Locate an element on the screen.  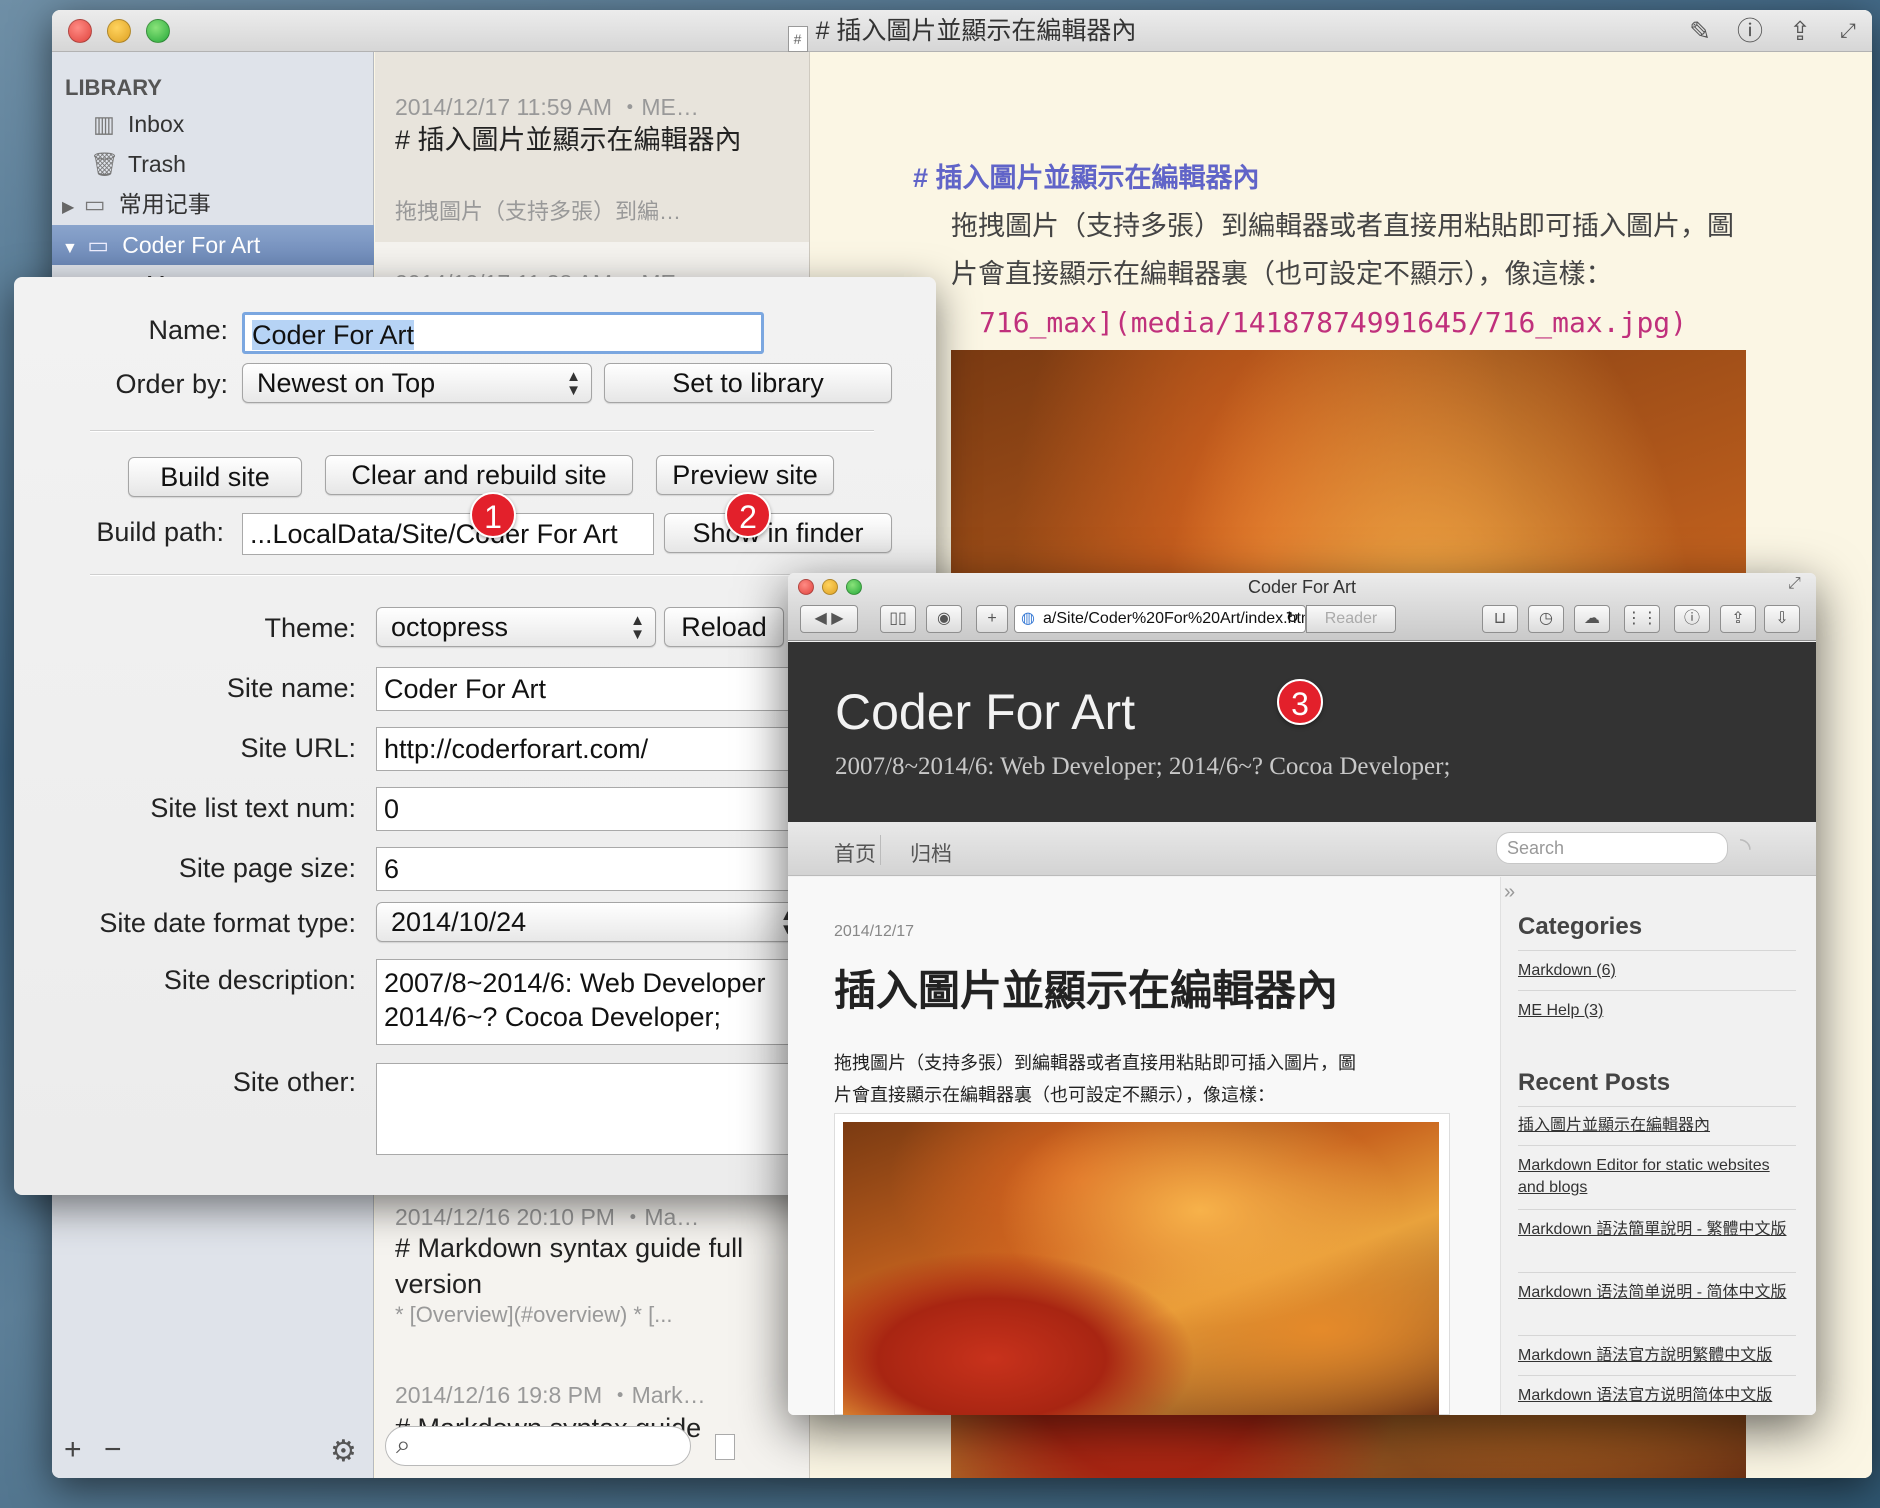
add-button: + is located at coordinates (73, 1450).